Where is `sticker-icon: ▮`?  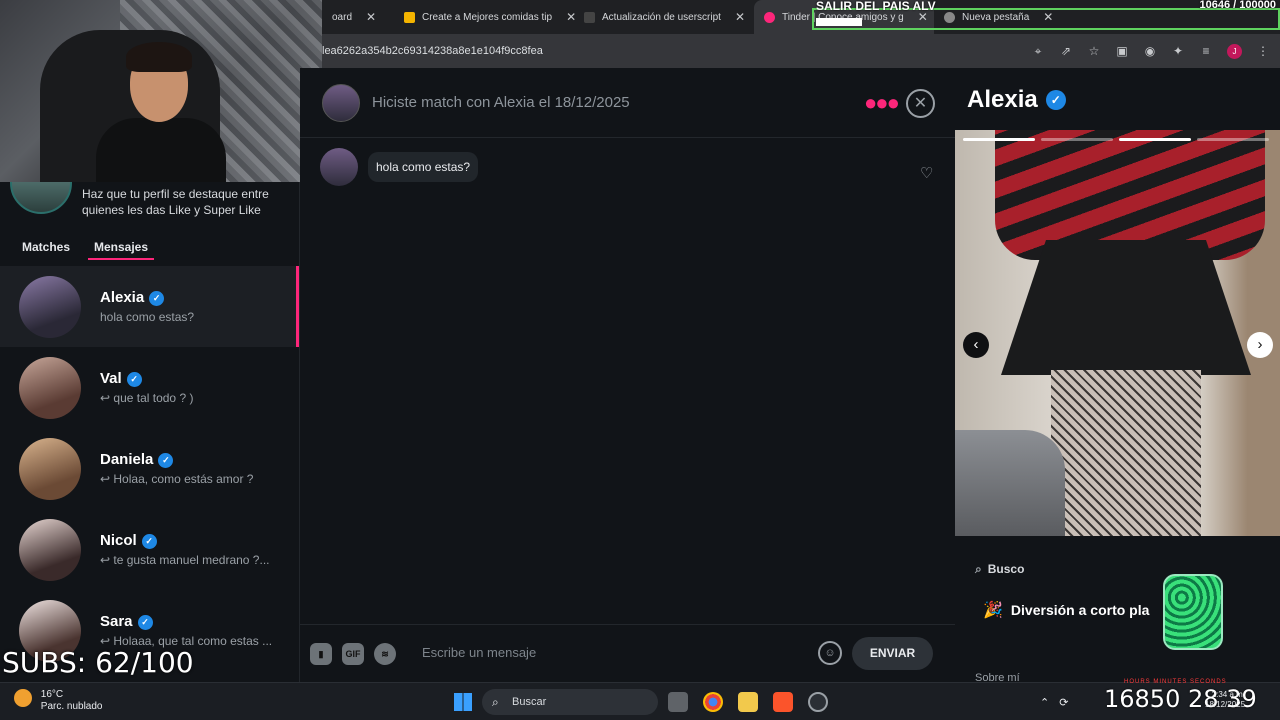
sticker-icon: ▮ is located at coordinates (321, 654).